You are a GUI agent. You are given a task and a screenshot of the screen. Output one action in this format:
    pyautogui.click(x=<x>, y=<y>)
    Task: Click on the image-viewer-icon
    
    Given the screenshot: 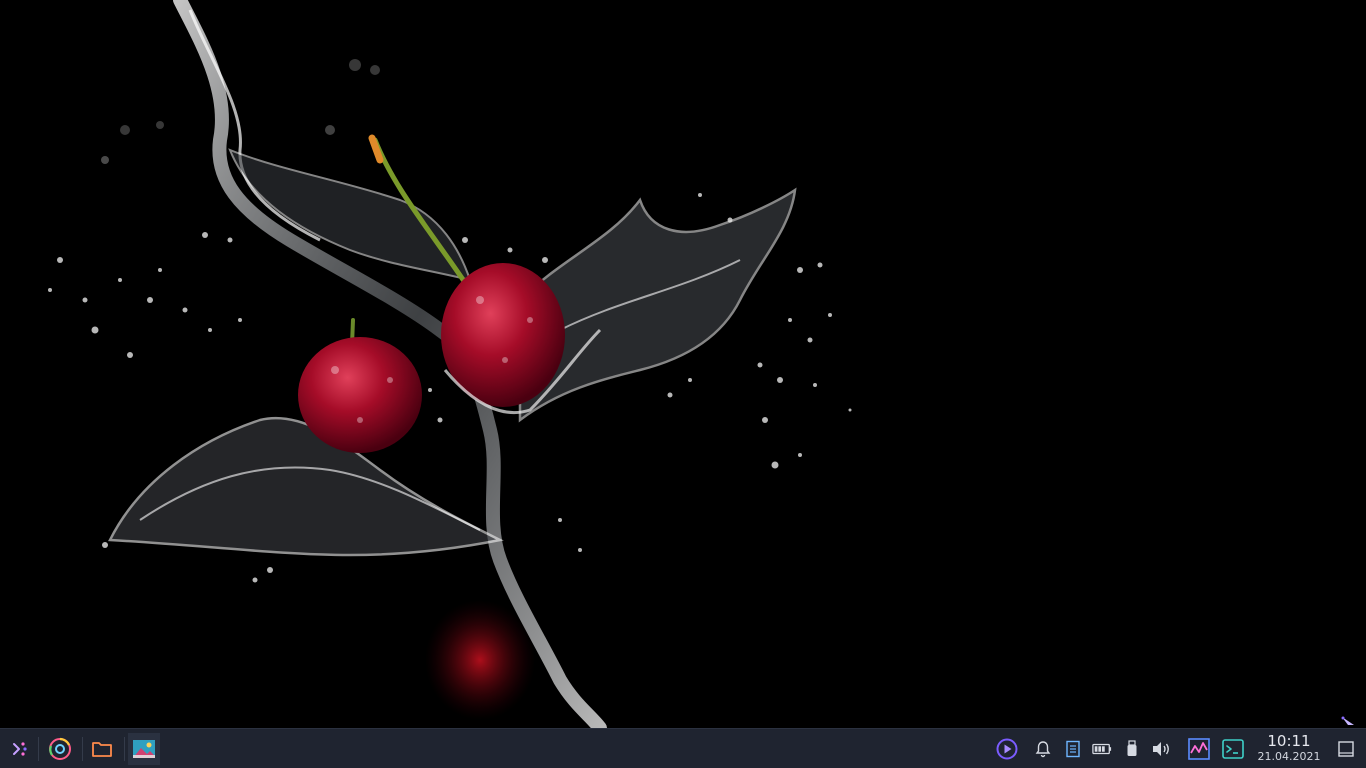 What is the action you would take?
    pyautogui.click(x=144, y=749)
    